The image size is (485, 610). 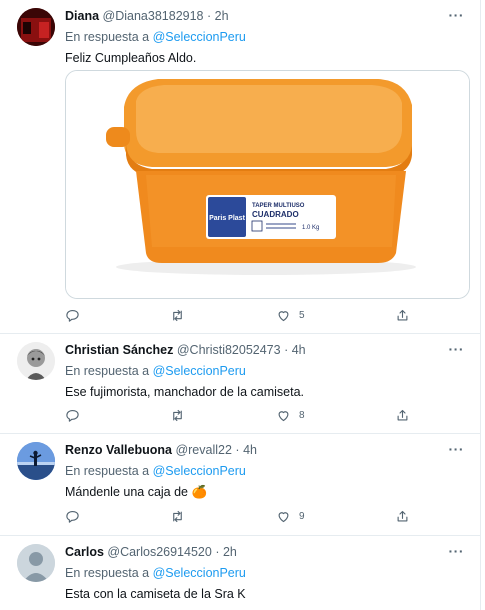 What do you see at coordinates (265, 450) in the screenshot?
I see `tweet-header: Renzo Vallebuona @revall22 · 4h` at bounding box center [265, 450].